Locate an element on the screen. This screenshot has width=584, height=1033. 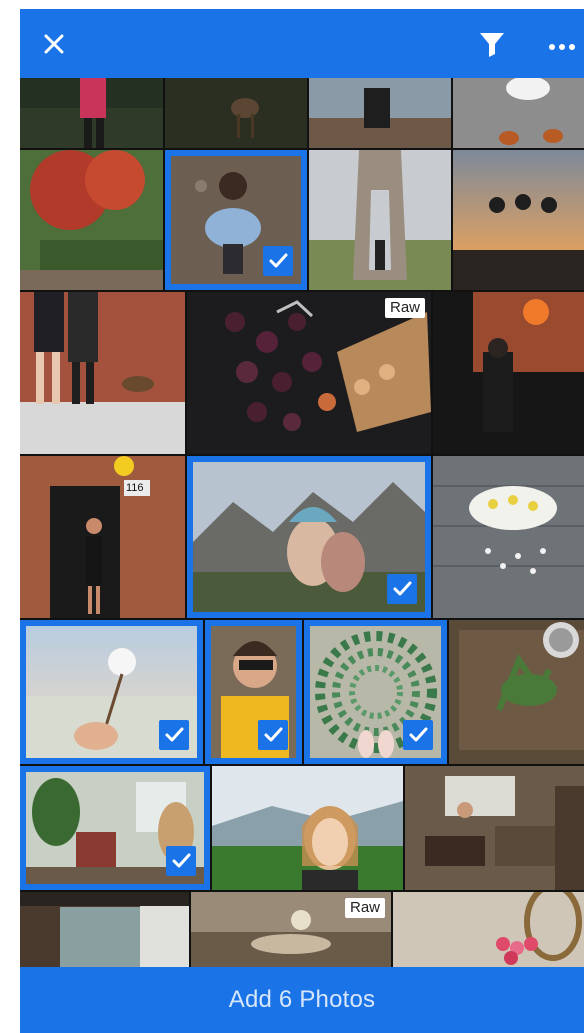
add-photos-label: Add 6 Photos is located at coordinates (302, 999).